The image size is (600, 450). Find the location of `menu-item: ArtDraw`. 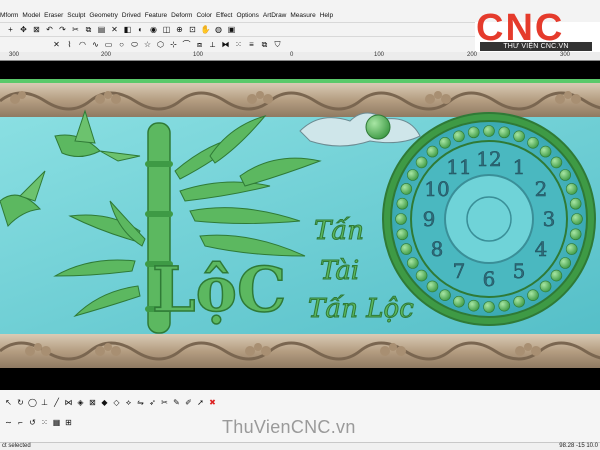

menu-item: ArtDraw is located at coordinates (274, 15).